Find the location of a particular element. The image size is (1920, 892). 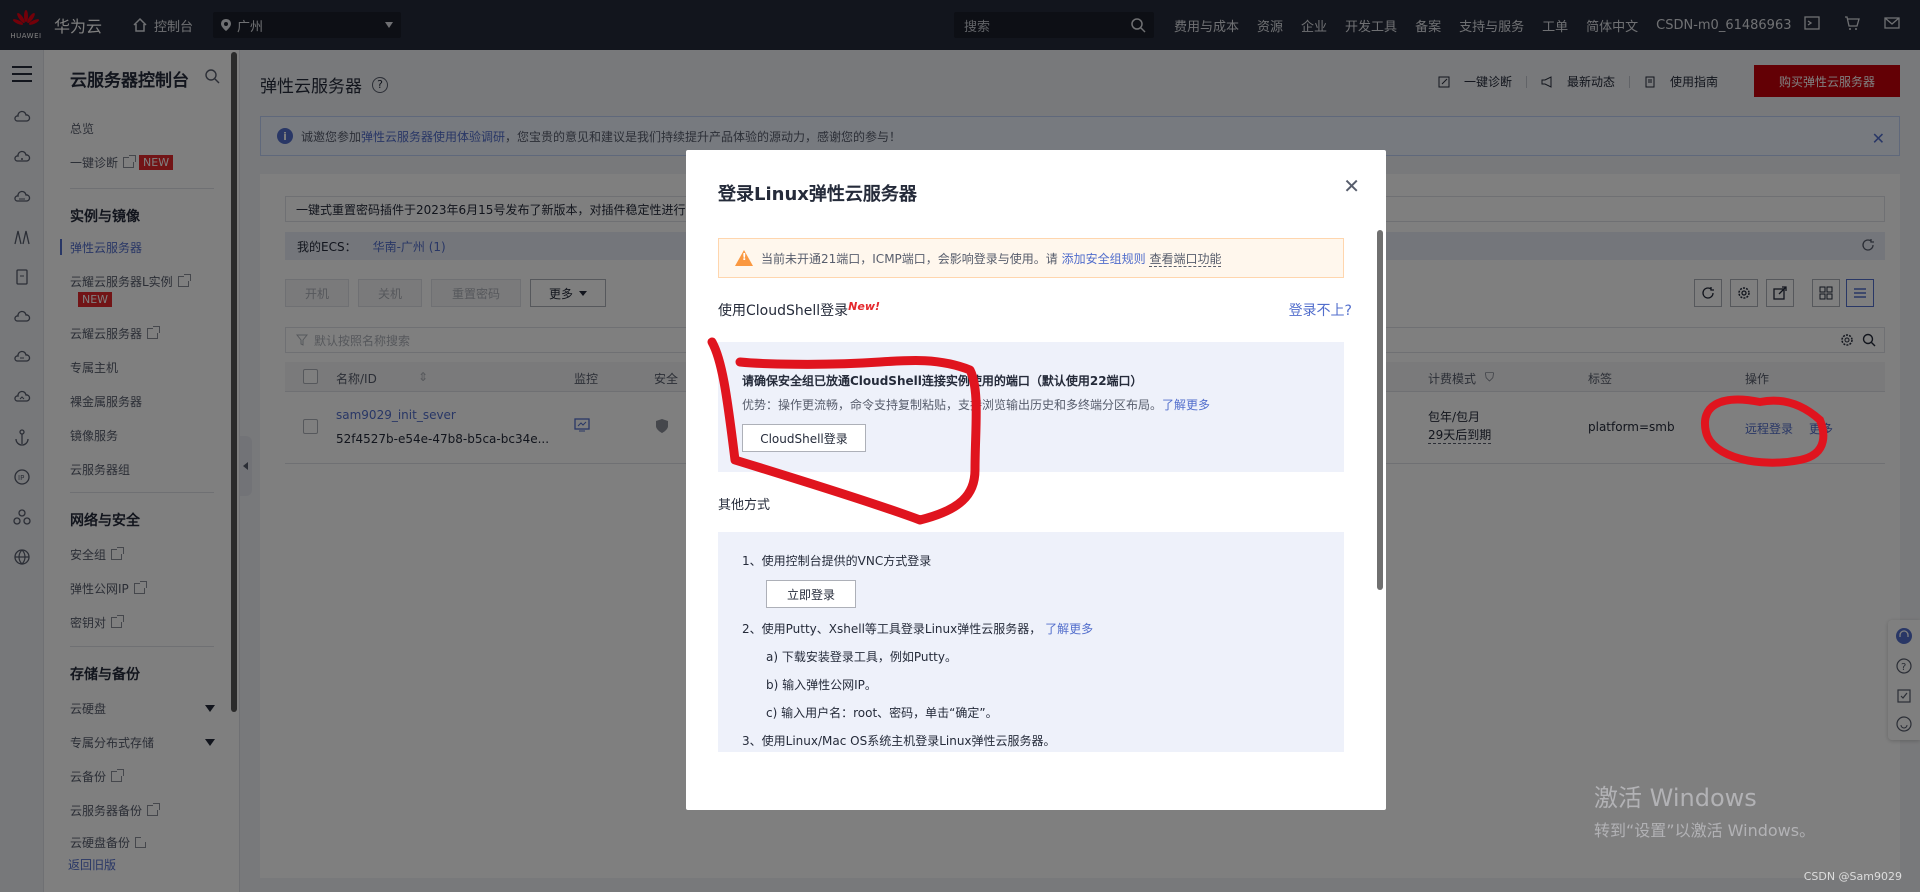

method-putty: 2、使用Putty、Xshell等工具登录Linux弹性云服务器， 了解更多 is located at coordinates (917, 628).